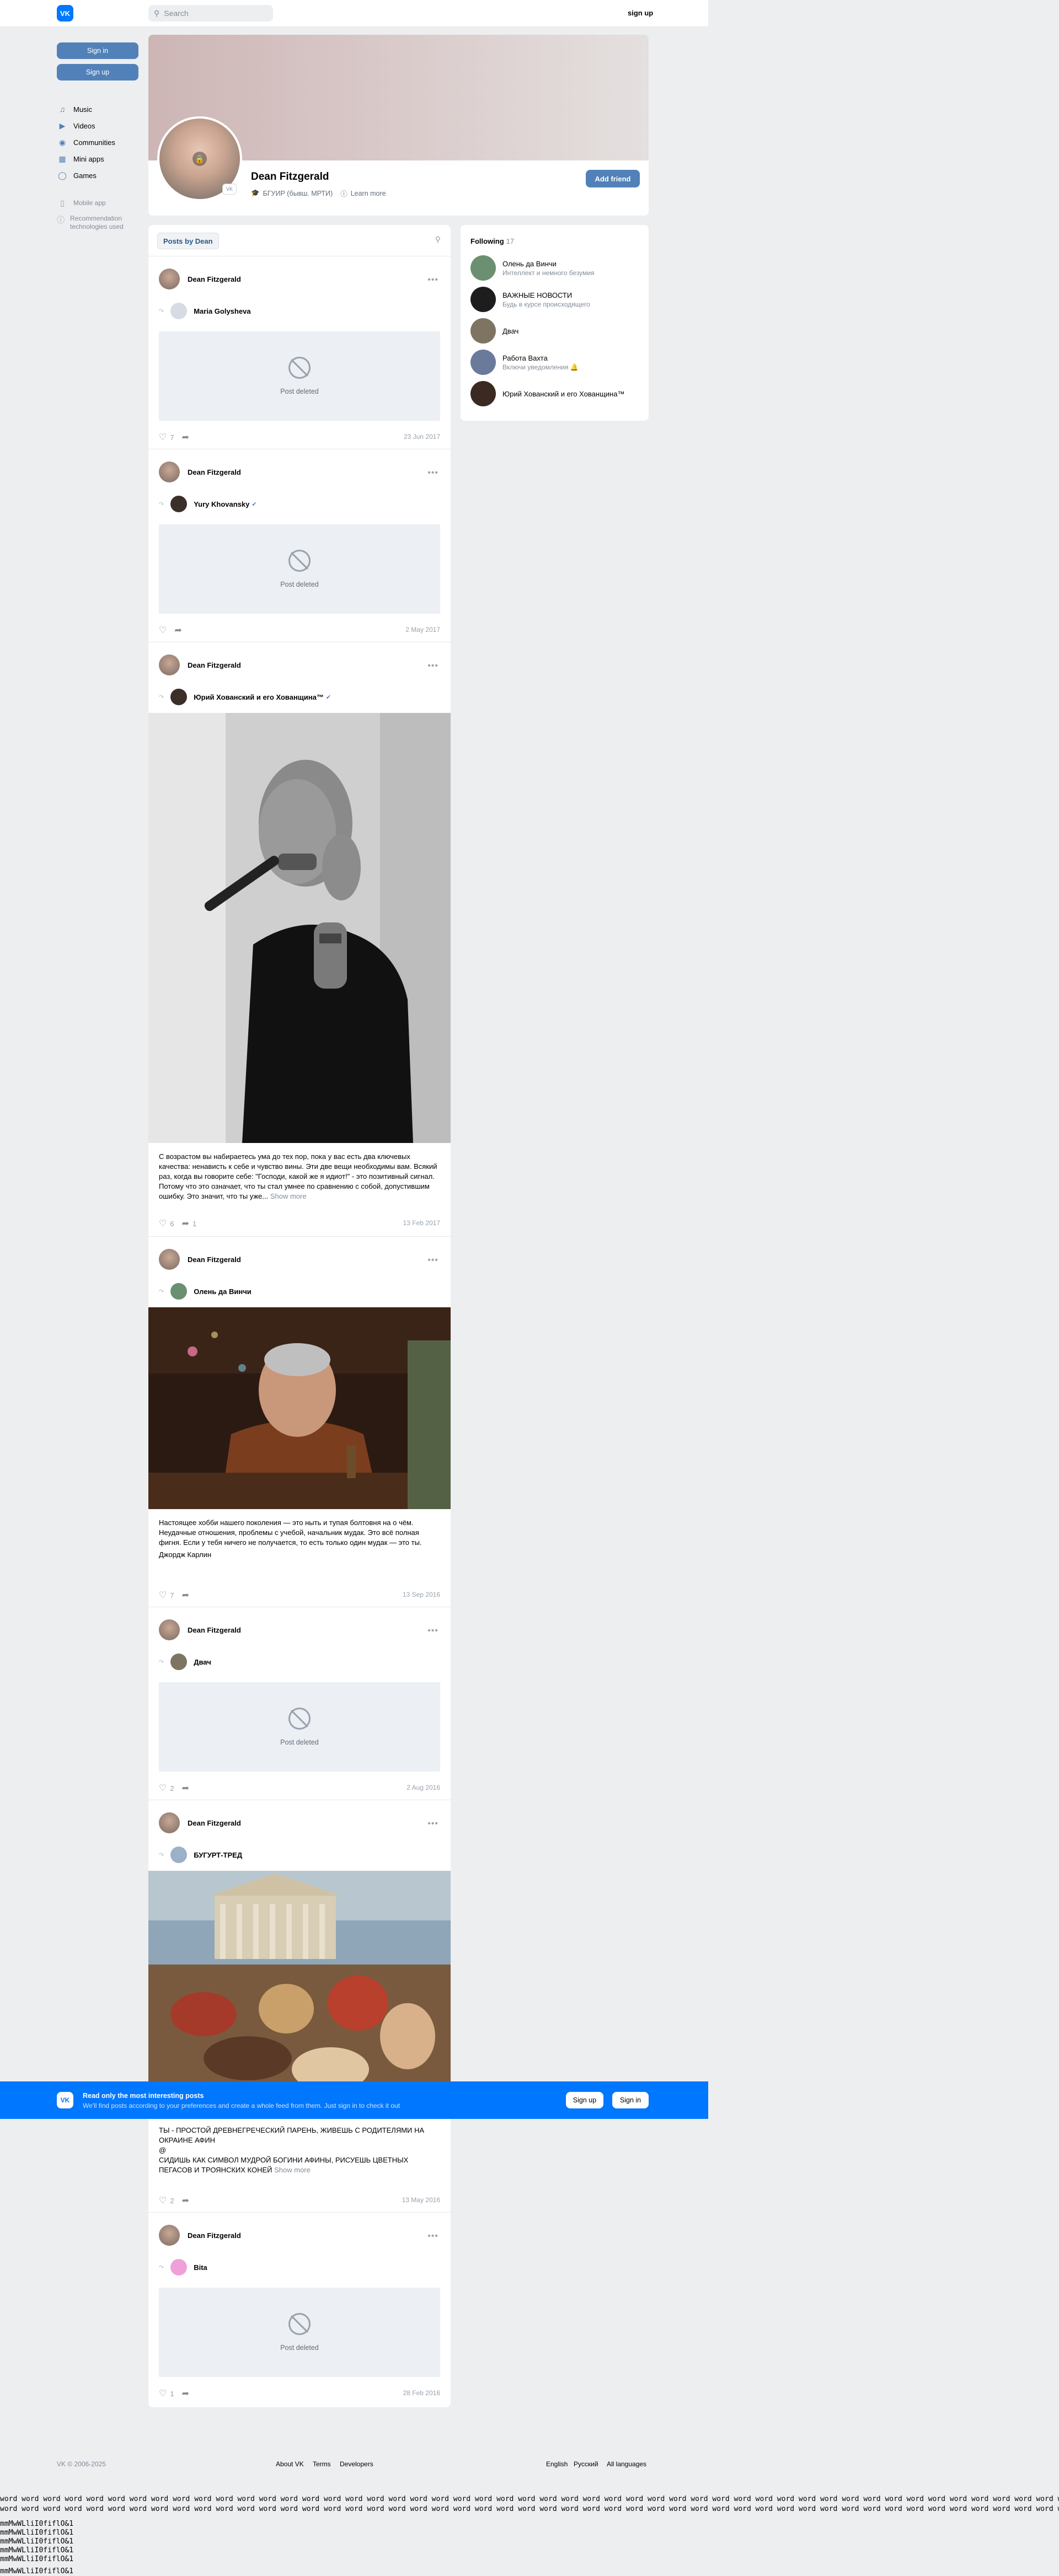 The image size is (1059, 2576). Describe the element at coordinates (343, 194) in the screenshot. I see `info-icon: ⓘ` at that location.